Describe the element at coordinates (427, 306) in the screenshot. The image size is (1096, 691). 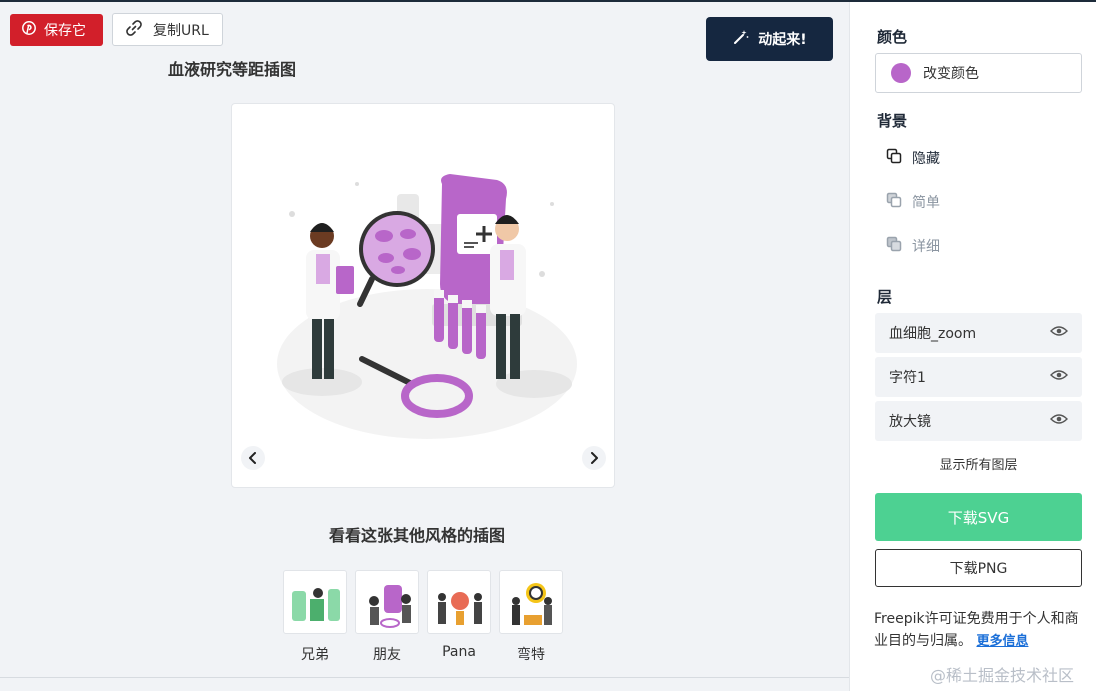
I see `blood-research-illustration` at that location.